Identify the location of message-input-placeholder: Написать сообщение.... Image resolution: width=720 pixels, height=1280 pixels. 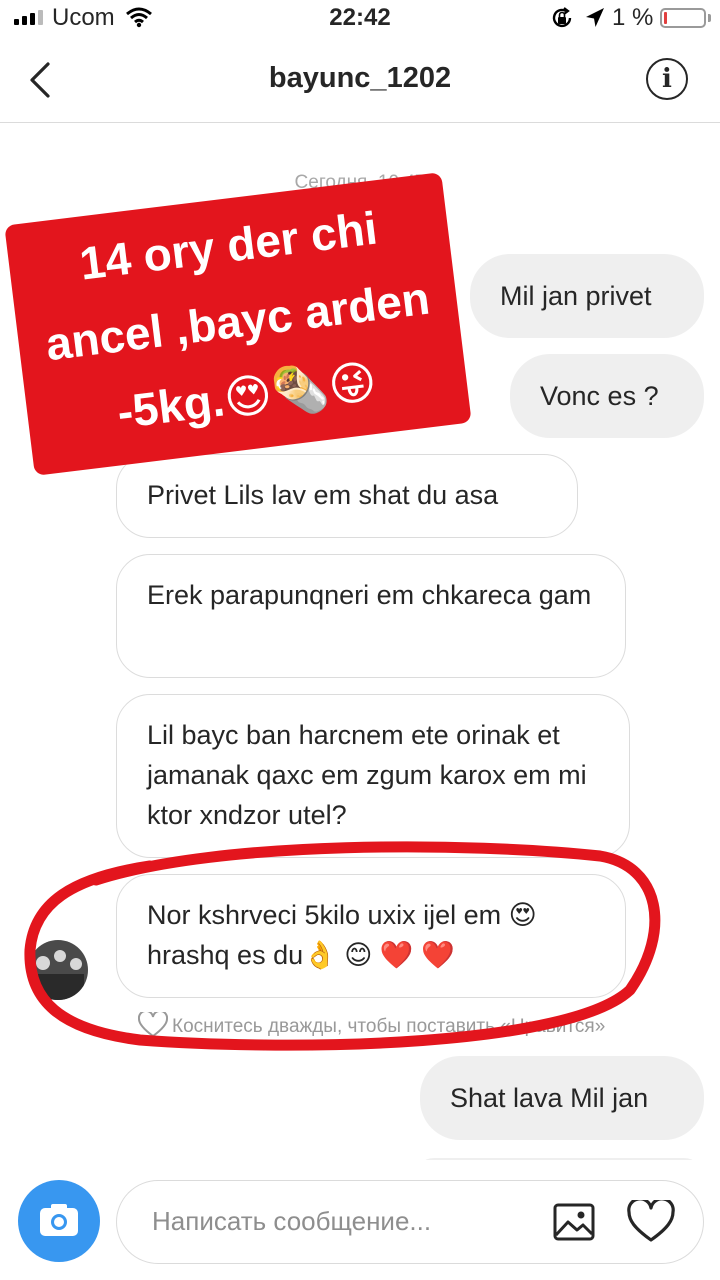
(292, 1221).